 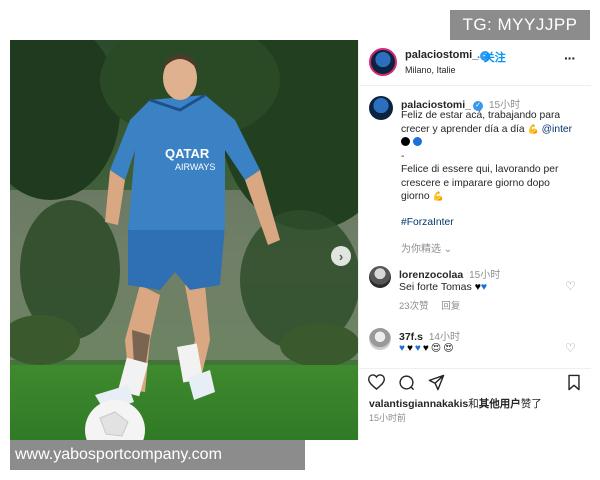 What do you see at coordinates (429, 335) in the screenshot?
I see `comment-header: 37f.s 14小时` at bounding box center [429, 335].